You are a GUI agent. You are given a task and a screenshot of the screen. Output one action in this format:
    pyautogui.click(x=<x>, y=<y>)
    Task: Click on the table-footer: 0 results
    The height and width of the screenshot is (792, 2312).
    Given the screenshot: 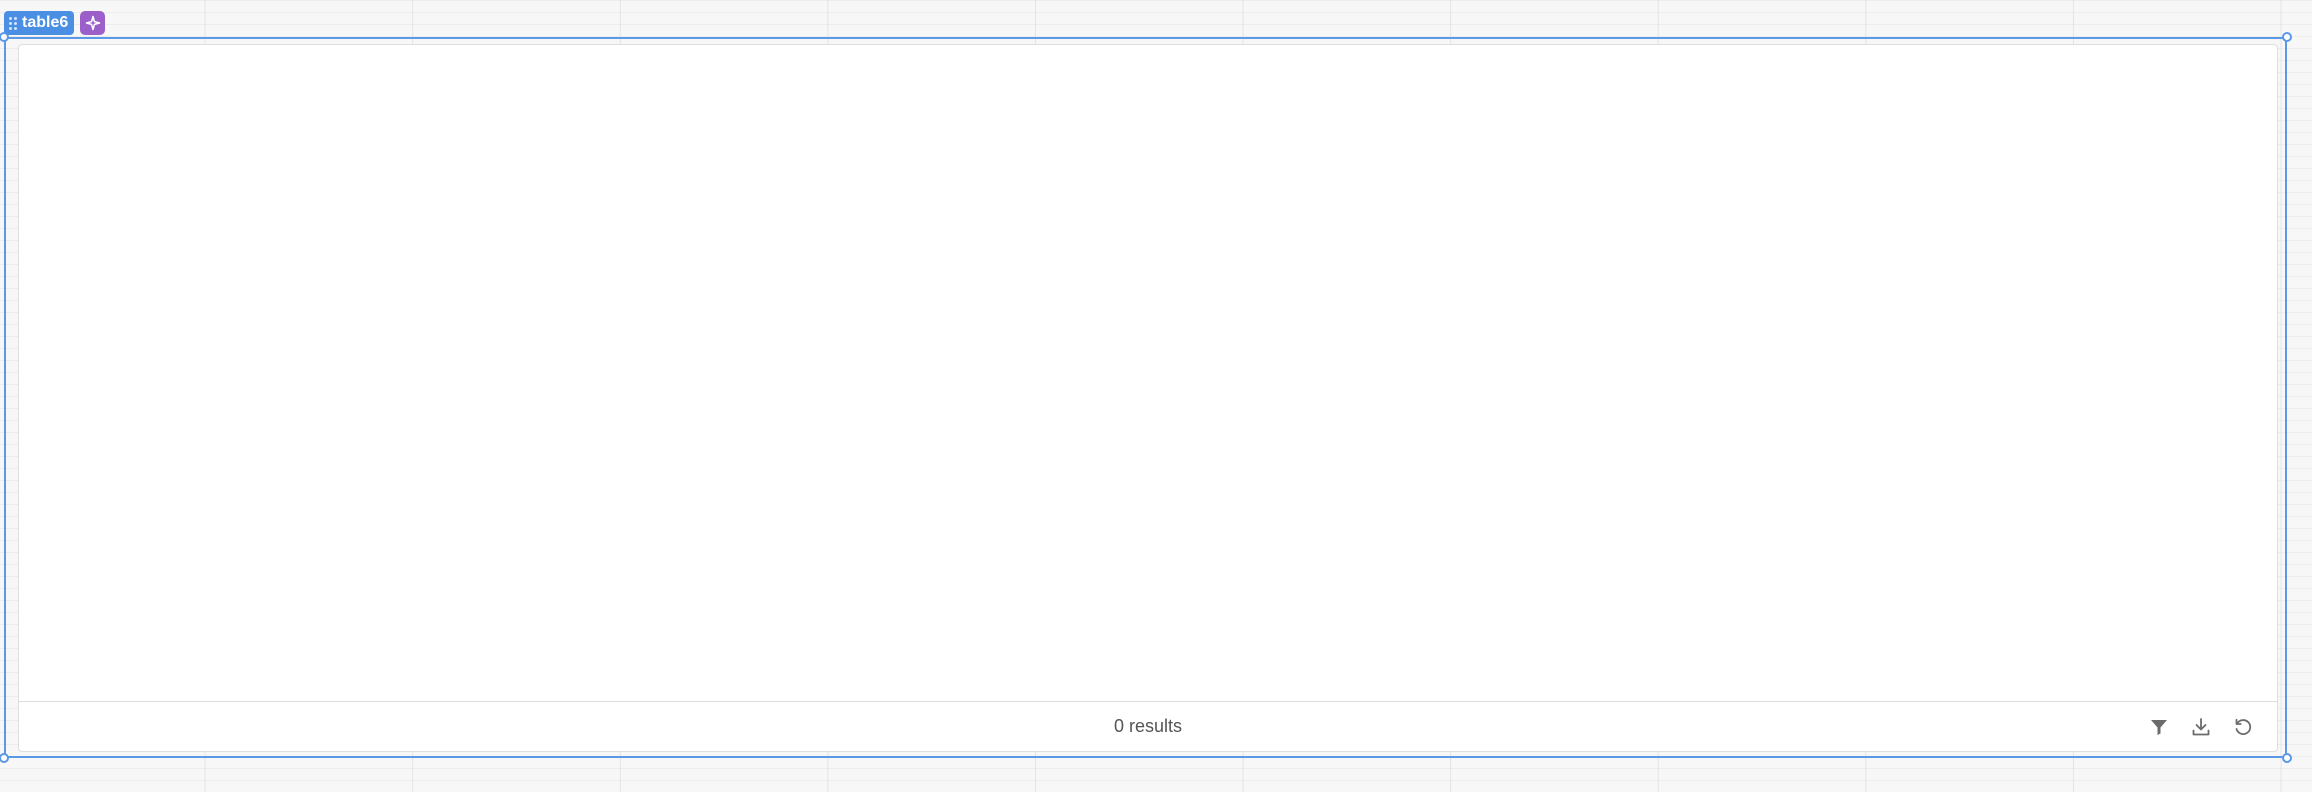 What is the action you would take?
    pyautogui.click(x=1148, y=726)
    